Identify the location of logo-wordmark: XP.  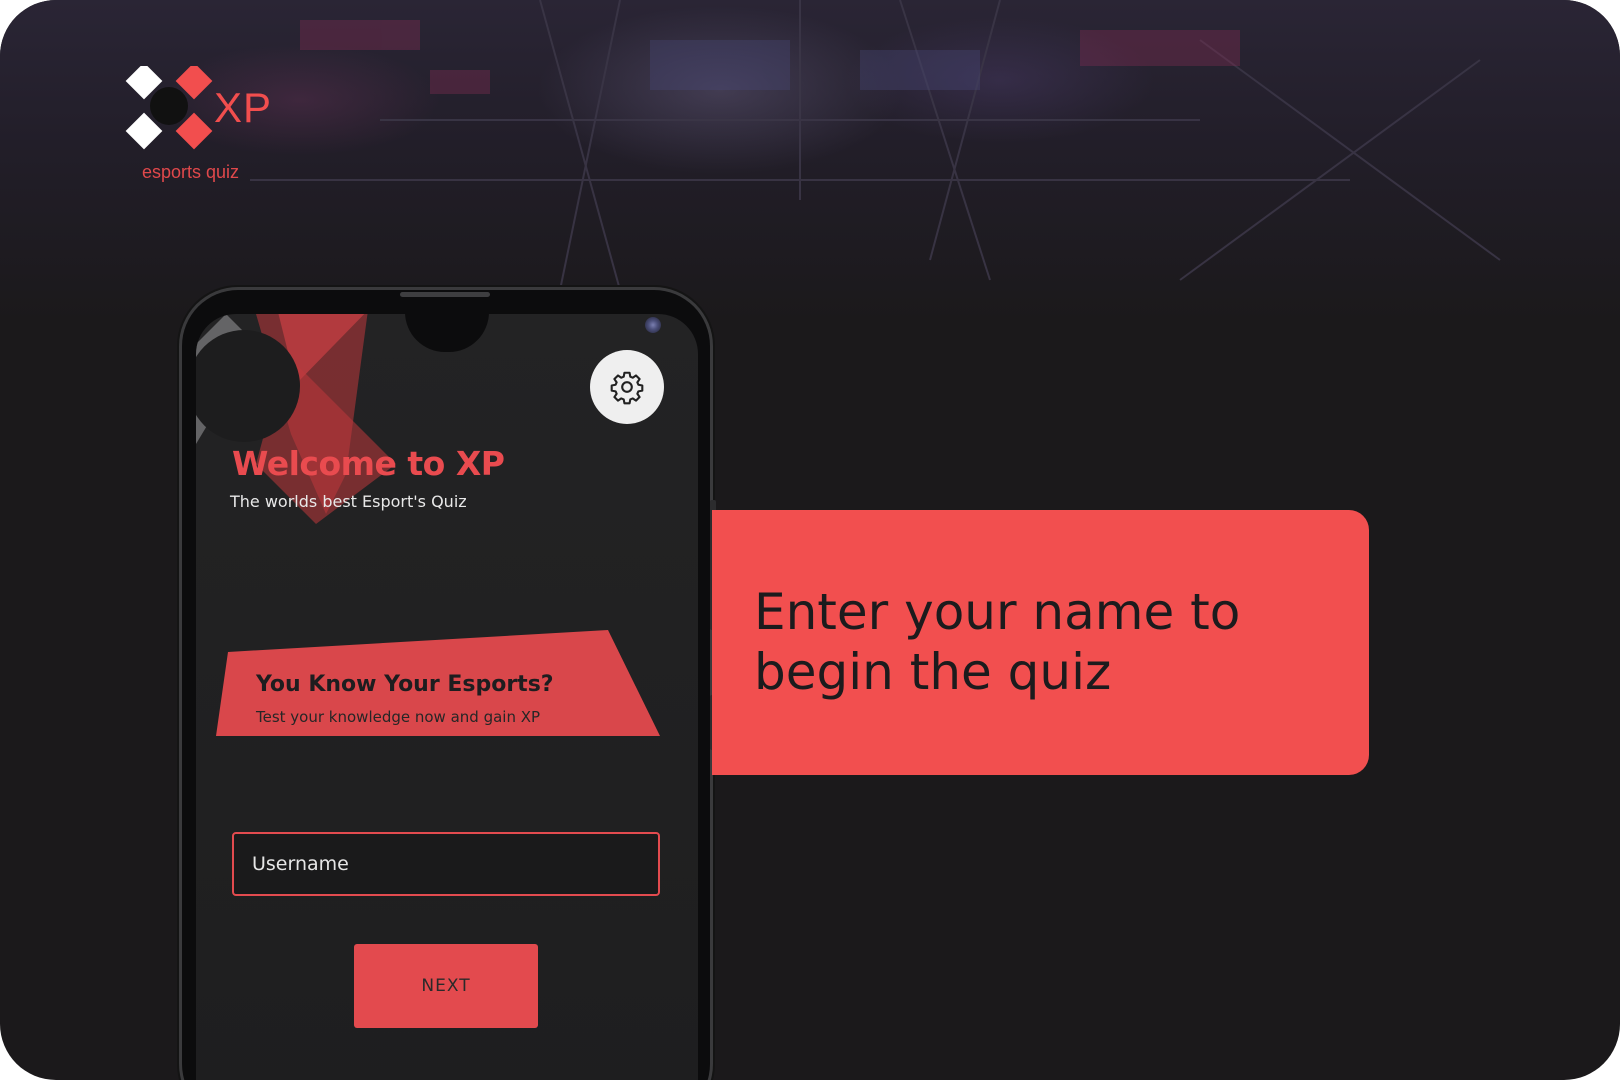
(243, 107).